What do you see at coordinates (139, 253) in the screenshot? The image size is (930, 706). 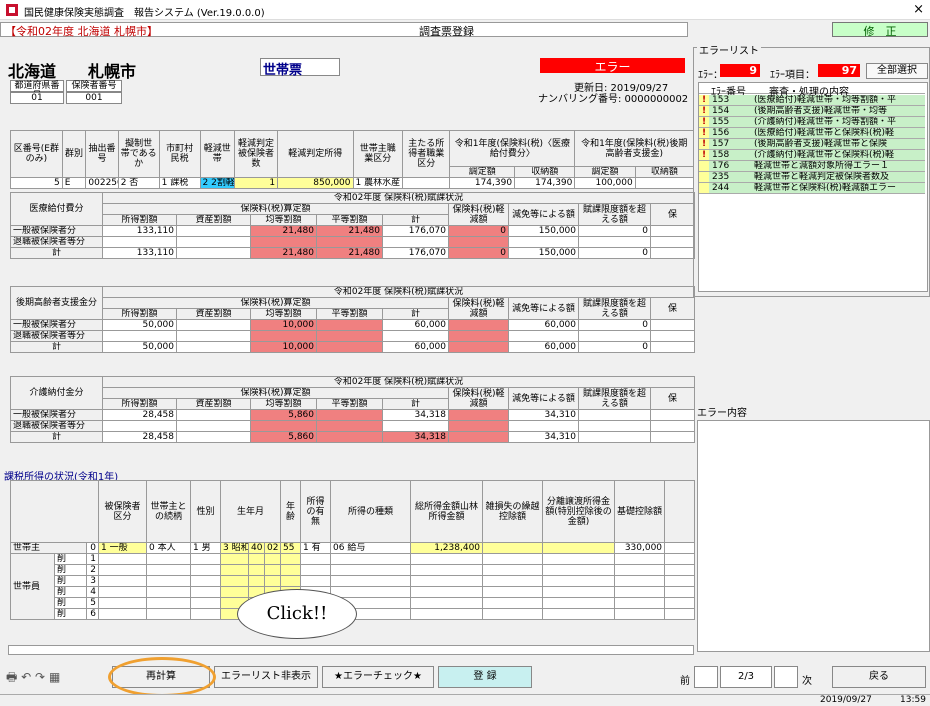 I see `amount-cell: 133,110` at bounding box center [139, 253].